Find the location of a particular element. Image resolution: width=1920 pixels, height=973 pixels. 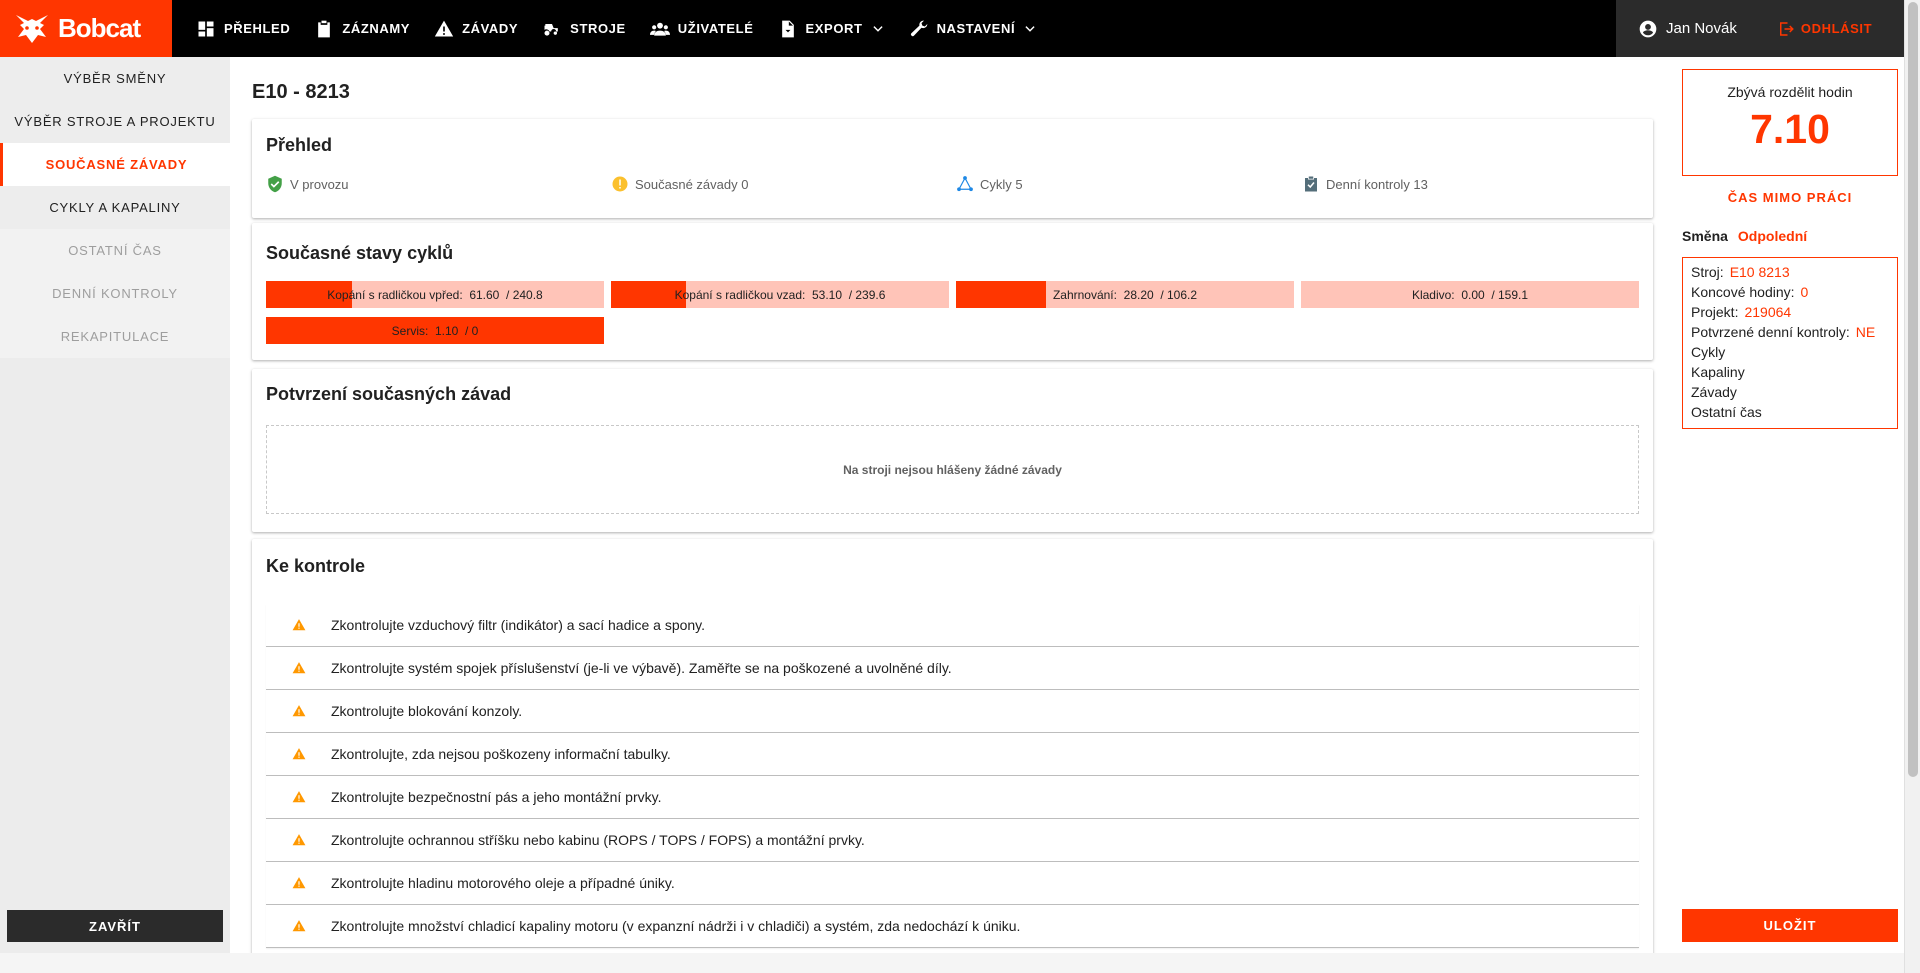

summary-end-hours-value: 0 is located at coordinates (1804, 292).